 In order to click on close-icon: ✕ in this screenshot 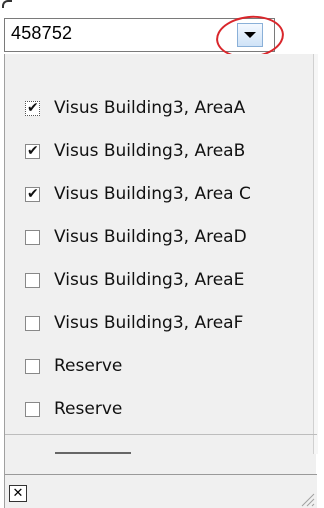, I will do `click(18, 493)`.